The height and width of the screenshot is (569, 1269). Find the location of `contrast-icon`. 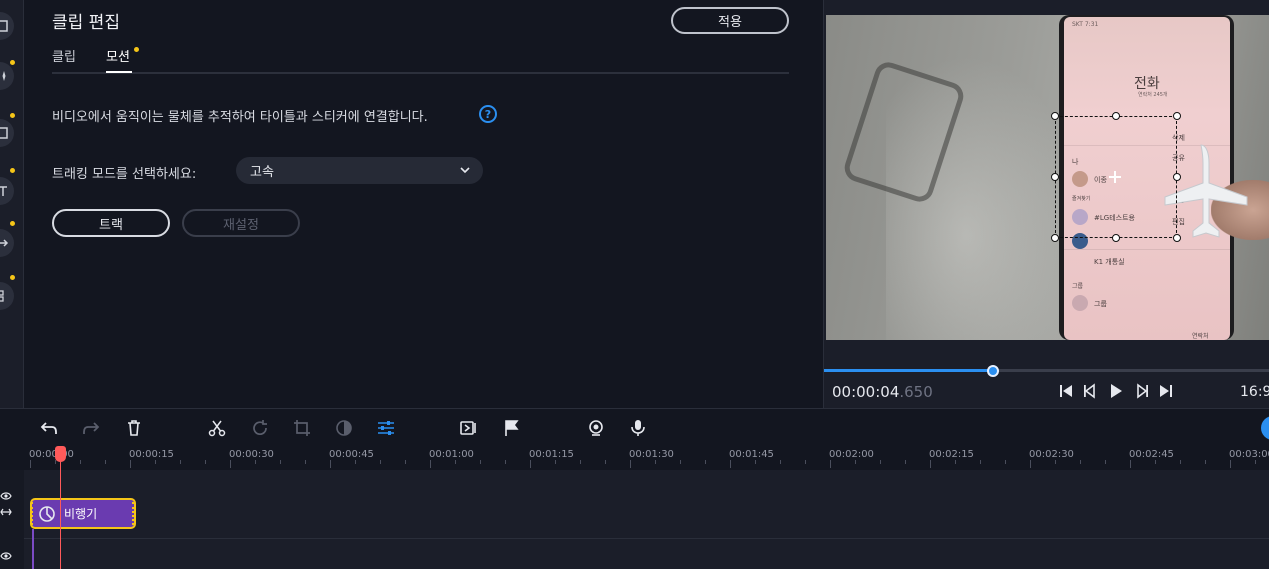

contrast-icon is located at coordinates (344, 428).